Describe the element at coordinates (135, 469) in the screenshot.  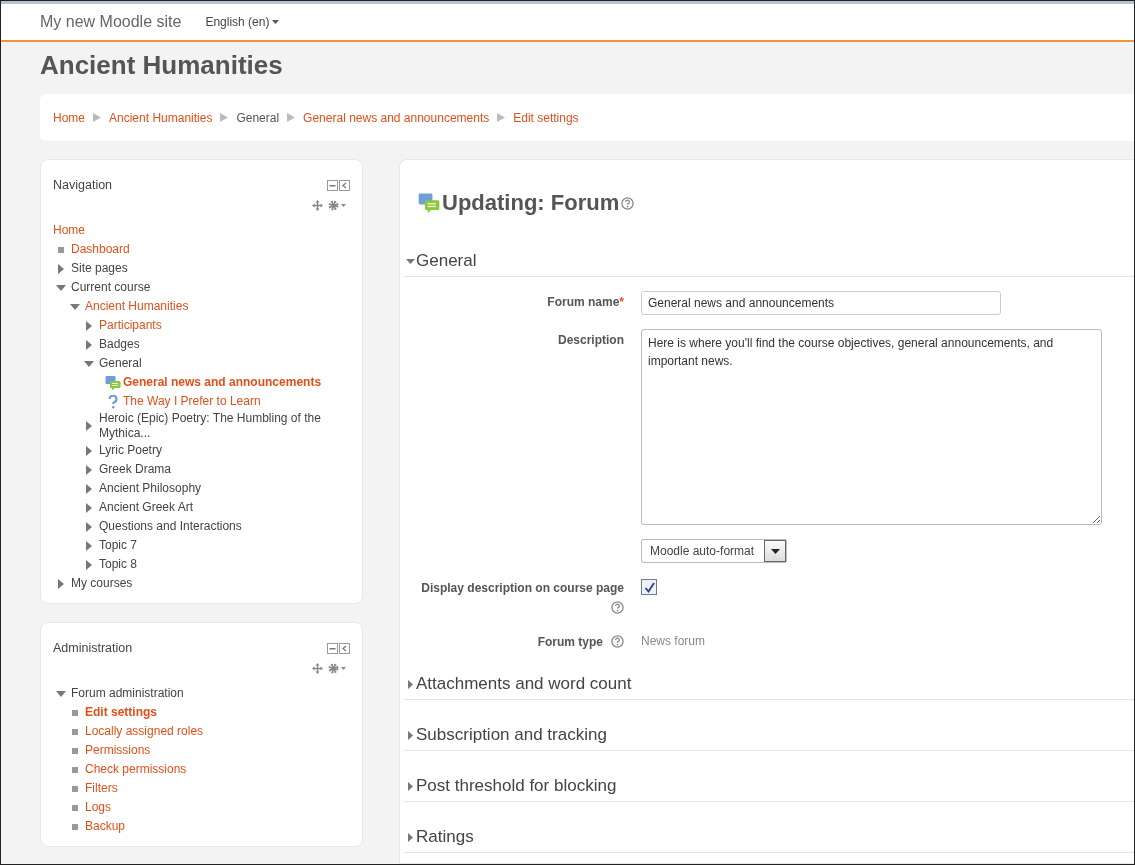
I see `nav-item: Greek Drama` at that location.